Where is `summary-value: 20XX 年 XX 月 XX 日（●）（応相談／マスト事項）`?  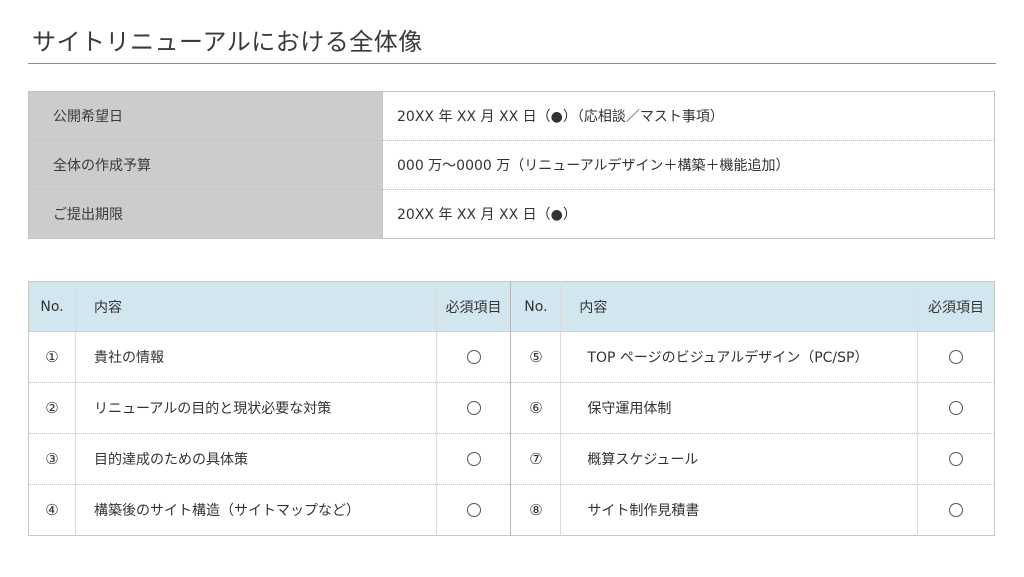 summary-value: 20XX 年 XX 月 XX 日（●）（応相談／マスト事項） is located at coordinates (688, 116).